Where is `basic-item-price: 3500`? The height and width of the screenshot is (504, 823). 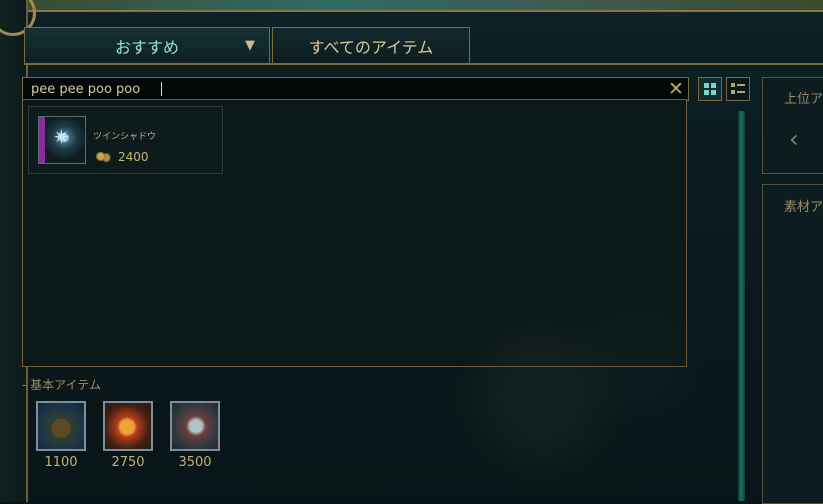 basic-item-price: 3500 is located at coordinates (195, 462).